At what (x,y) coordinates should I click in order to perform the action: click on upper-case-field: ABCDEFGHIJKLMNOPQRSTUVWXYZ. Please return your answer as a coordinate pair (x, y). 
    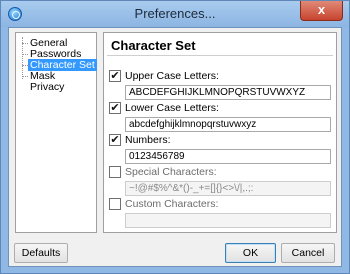
    Looking at the image, I should click on (228, 92).